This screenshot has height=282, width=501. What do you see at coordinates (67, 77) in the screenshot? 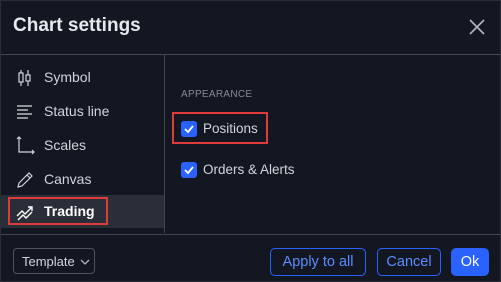
I see `sidebar-item-label: Symbol` at bounding box center [67, 77].